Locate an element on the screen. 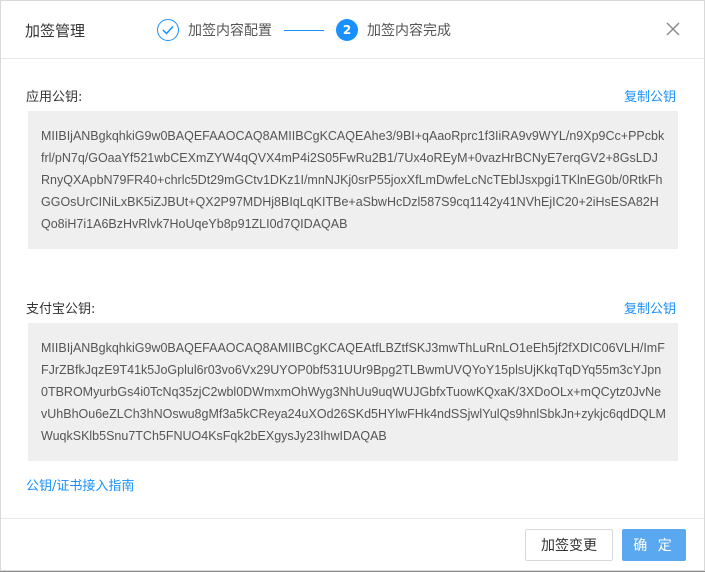 This screenshot has height=572, width=705. step-2-number: 2 is located at coordinates (347, 30).